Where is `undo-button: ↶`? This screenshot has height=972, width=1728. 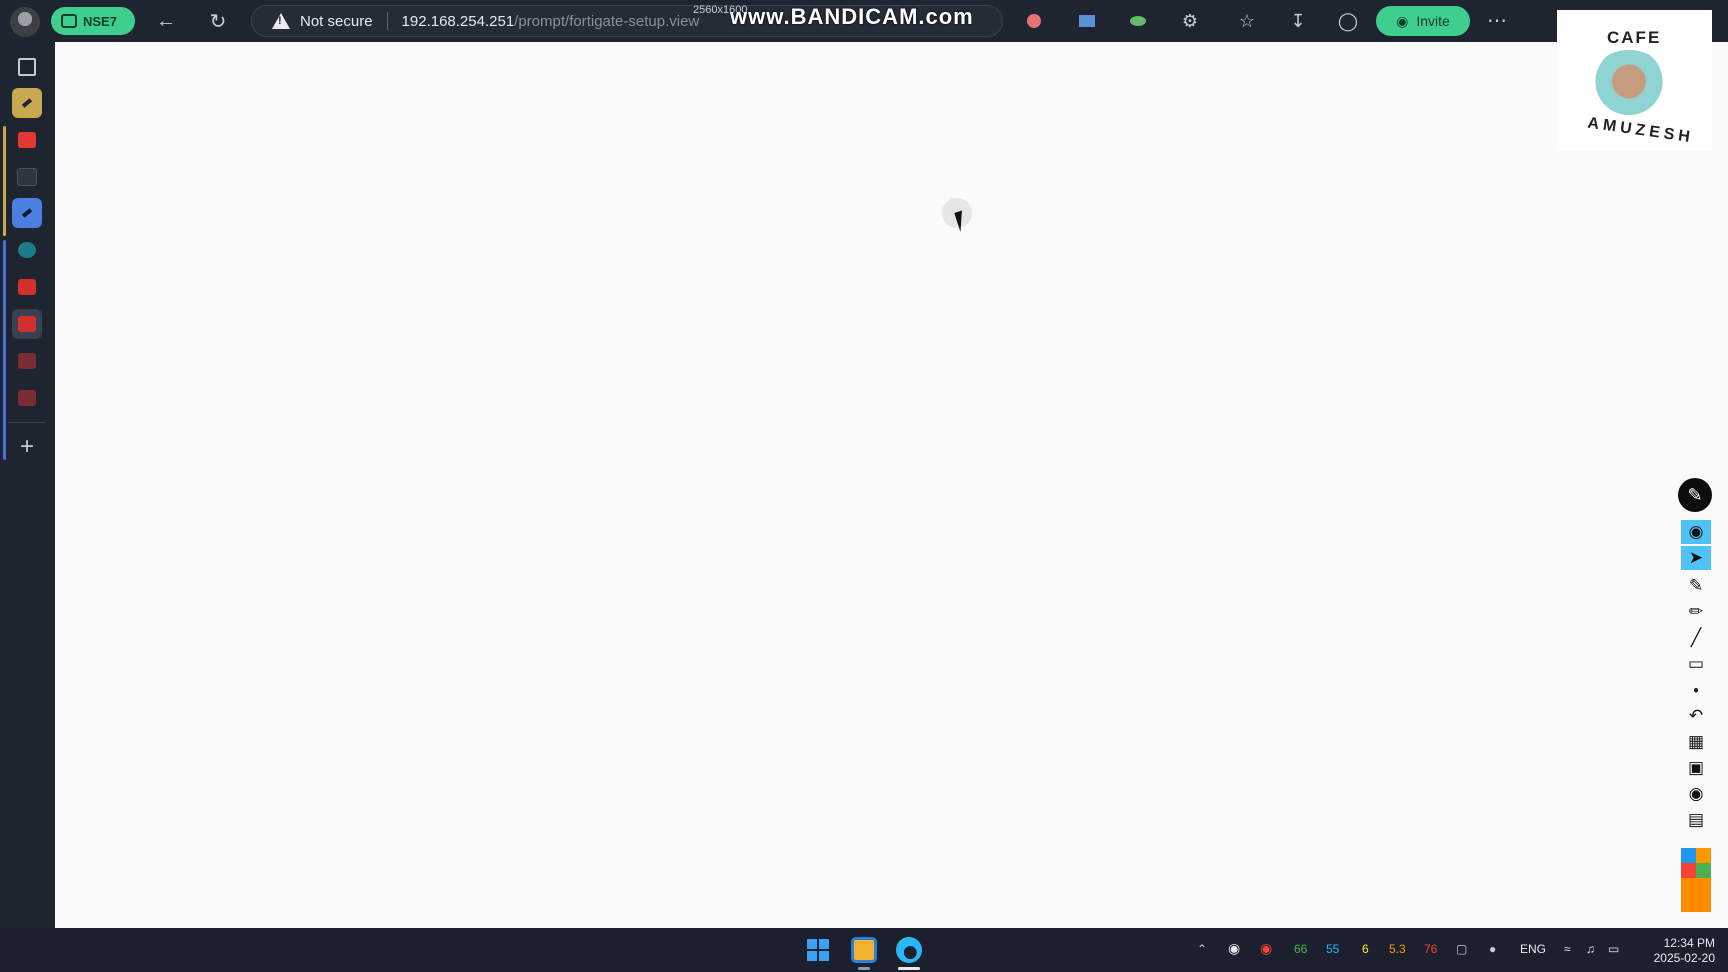 undo-button: ↶ is located at coordinates (1696, 716).